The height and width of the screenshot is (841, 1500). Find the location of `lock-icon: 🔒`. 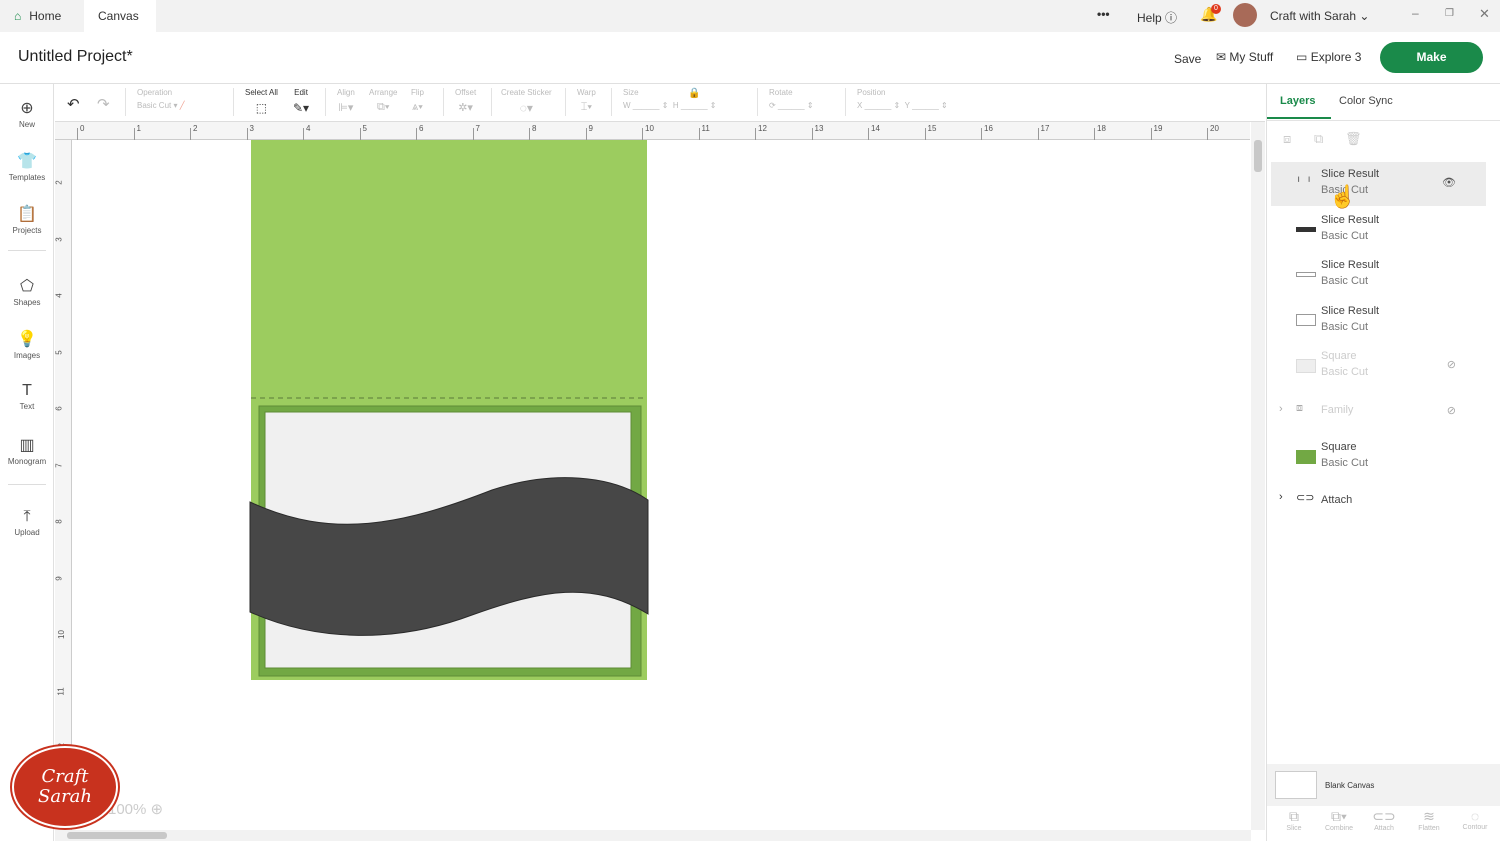

lock-icon: 🔒 is located at coordinates (694, 93).